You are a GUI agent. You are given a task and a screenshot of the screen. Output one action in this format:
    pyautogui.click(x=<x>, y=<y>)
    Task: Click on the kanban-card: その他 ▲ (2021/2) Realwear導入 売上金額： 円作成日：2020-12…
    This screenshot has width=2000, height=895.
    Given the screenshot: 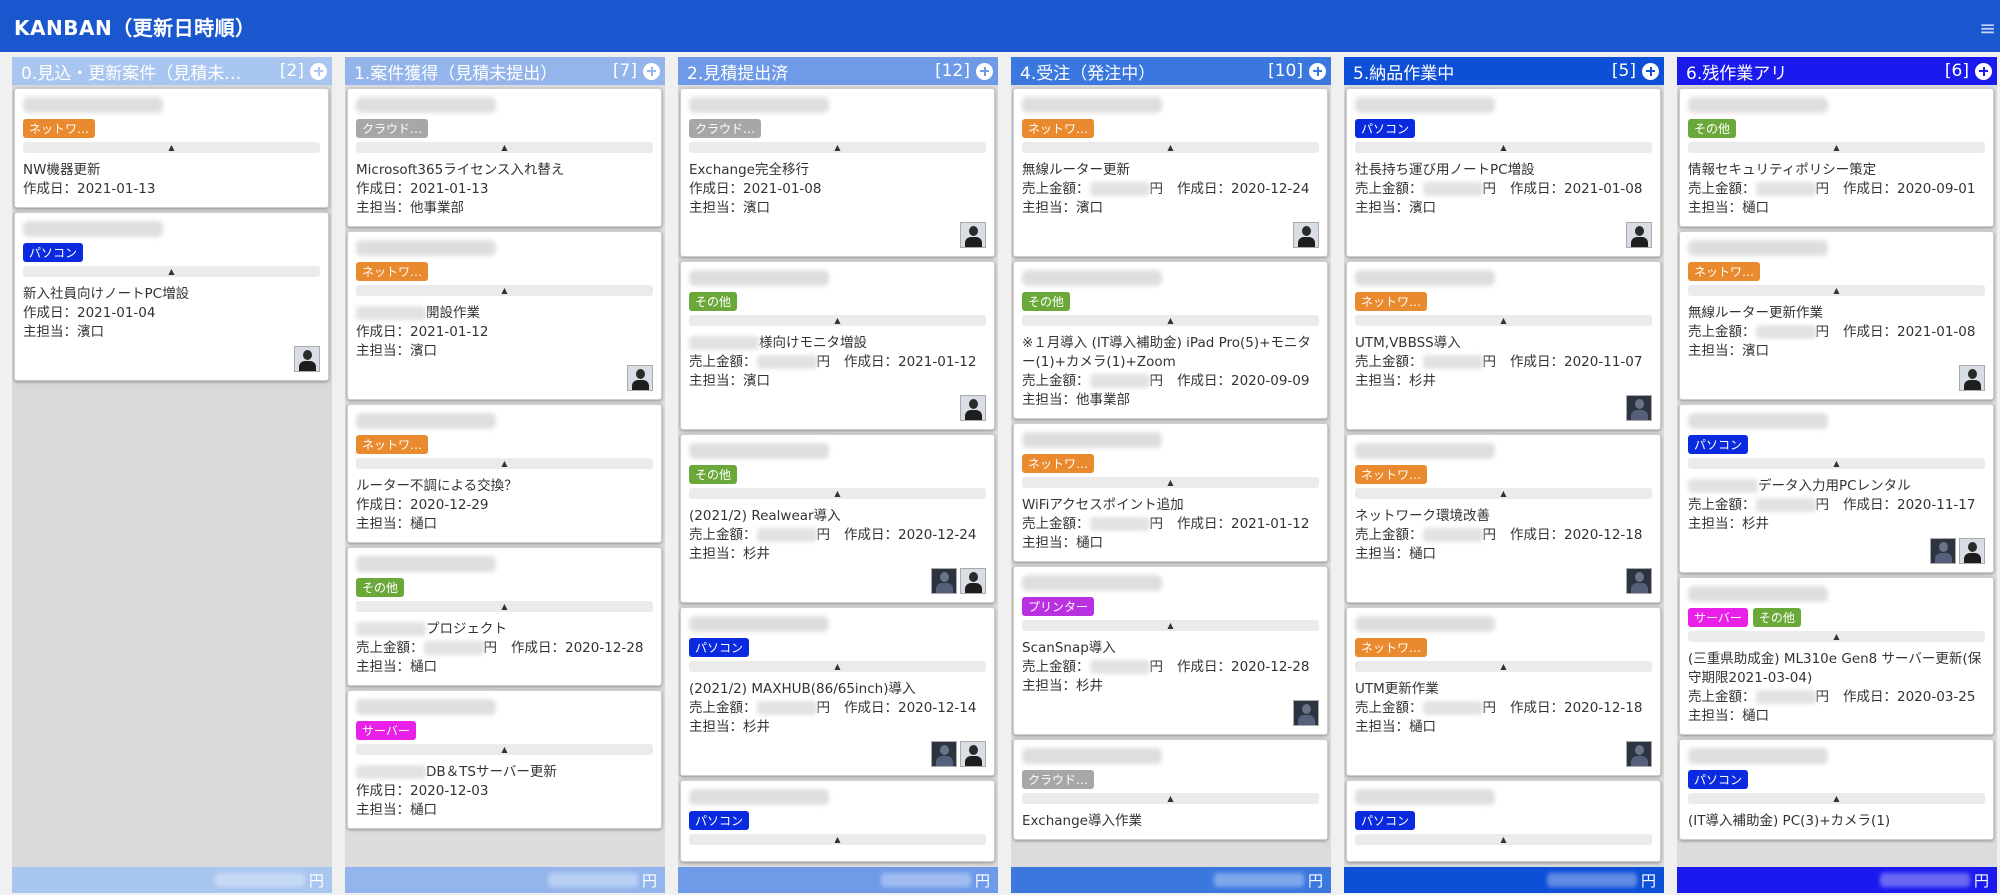 What is the action you would take?
    pyautogui.click(x=837, y=518)
    